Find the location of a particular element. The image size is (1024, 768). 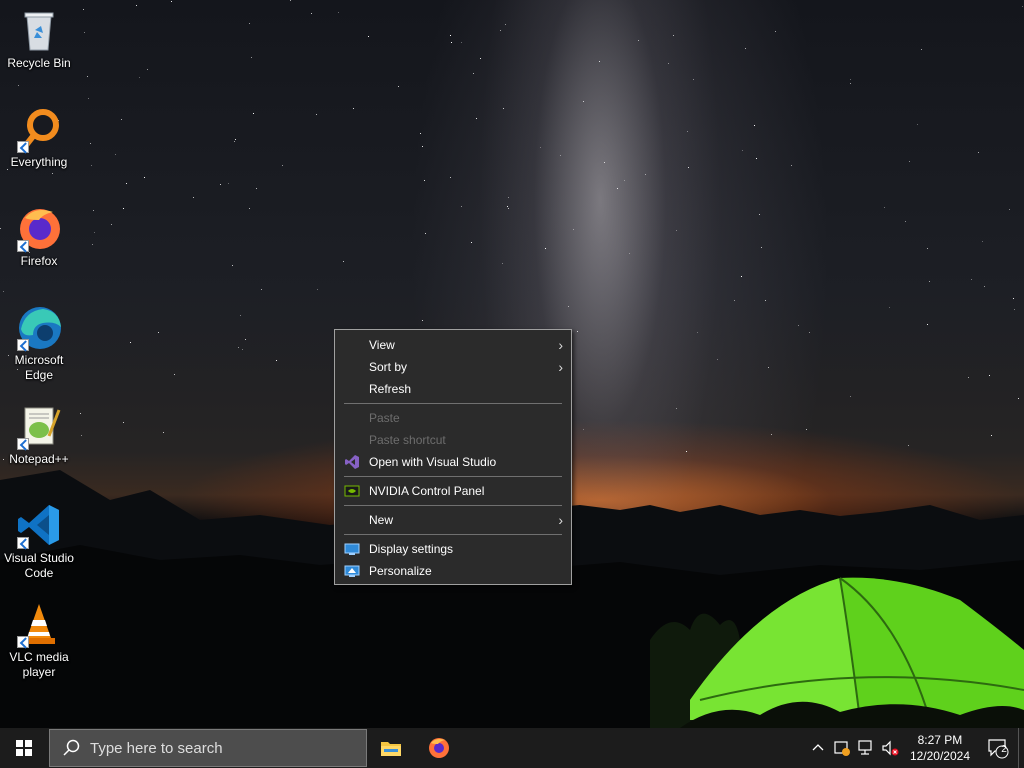

taskbar-search-box: Type here to search is located at coordinates (208, 748).